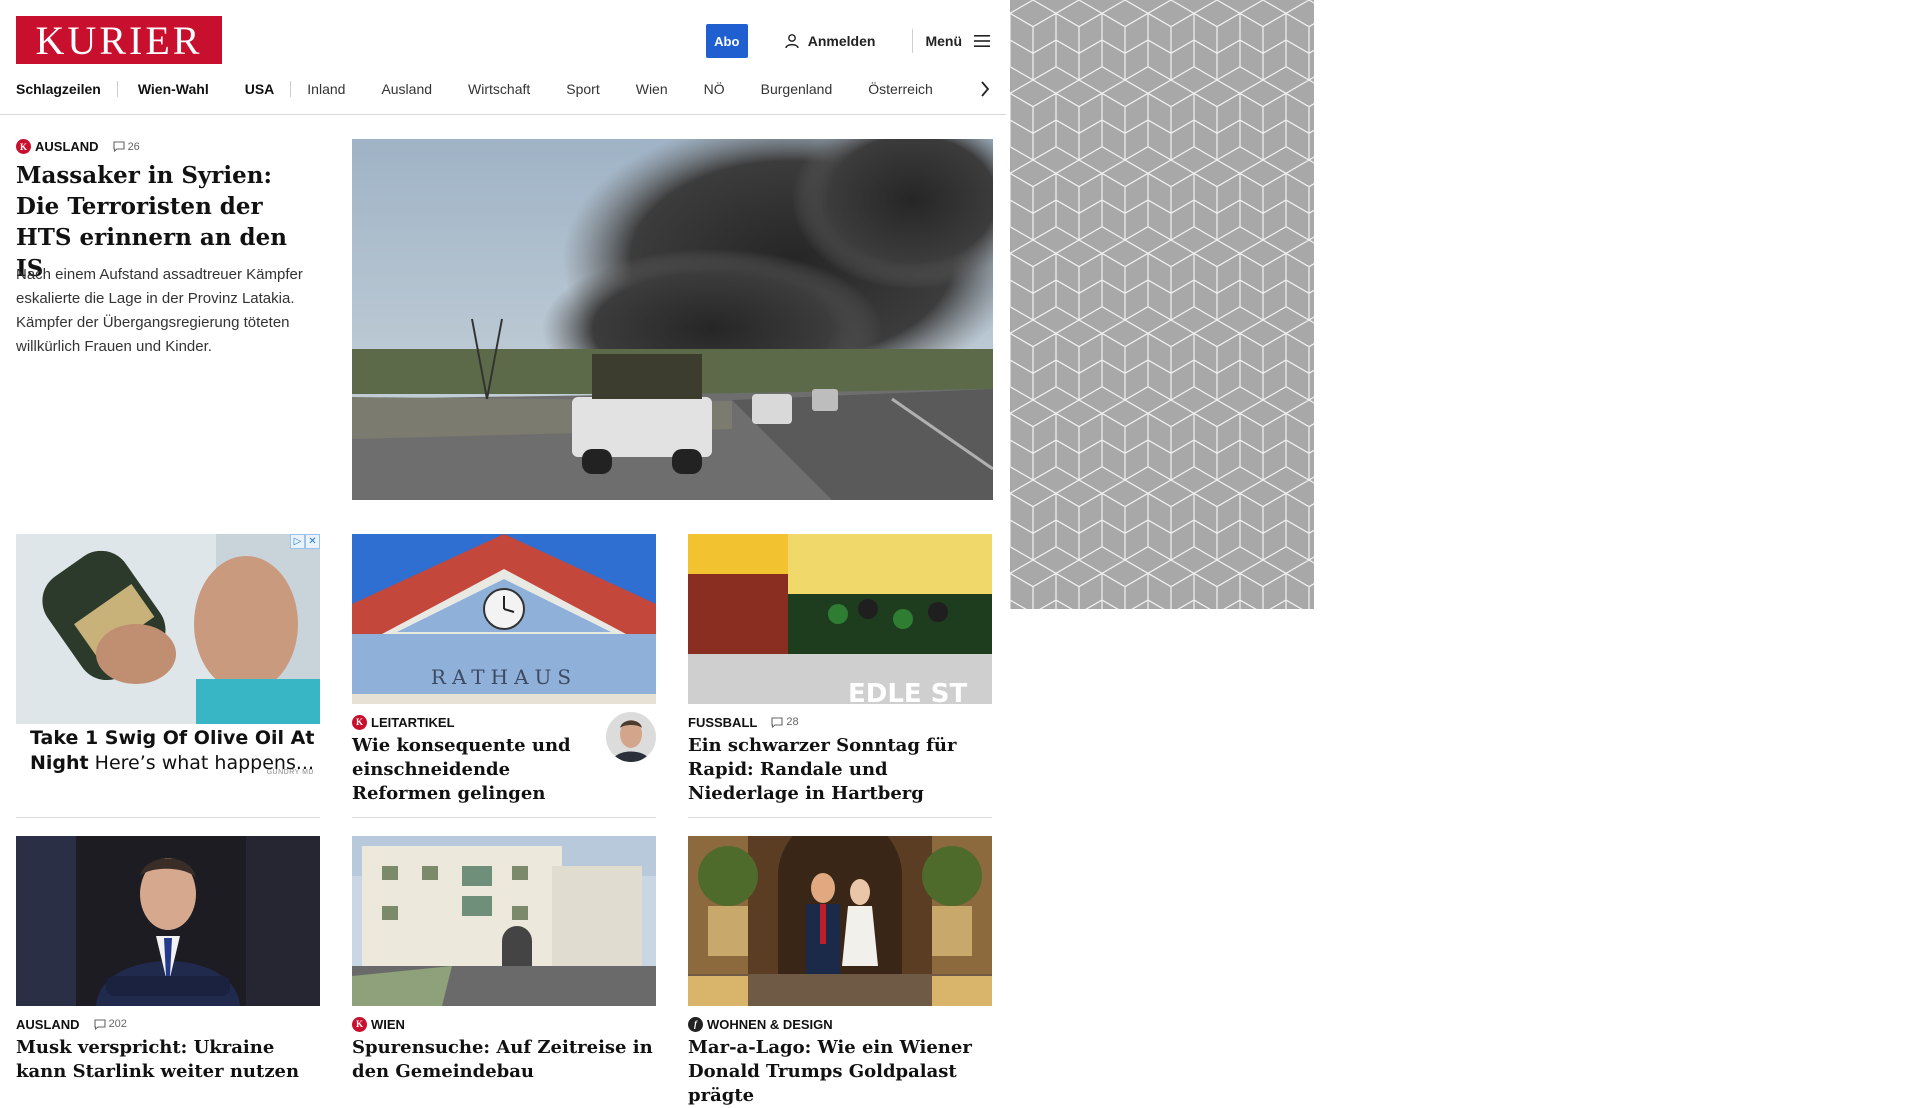  What do you see at coordinates (504, 1024) in the screenshot?
I see `card-meta: K WIEN` at bounding box center [504, 1024].